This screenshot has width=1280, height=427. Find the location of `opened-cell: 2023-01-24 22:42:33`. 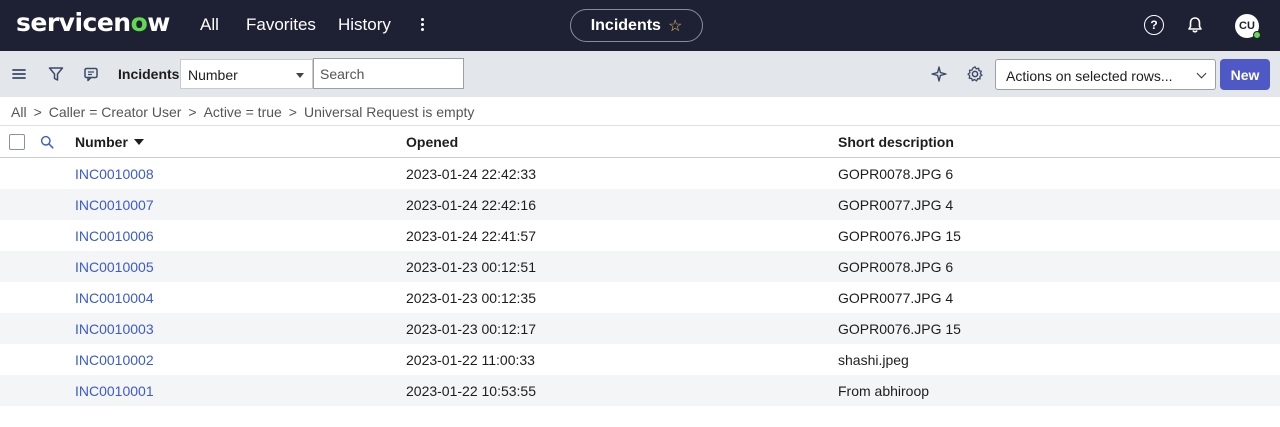

opened-cell: 2023-01-24 22:42:33 is located at coordinates (471, 174).